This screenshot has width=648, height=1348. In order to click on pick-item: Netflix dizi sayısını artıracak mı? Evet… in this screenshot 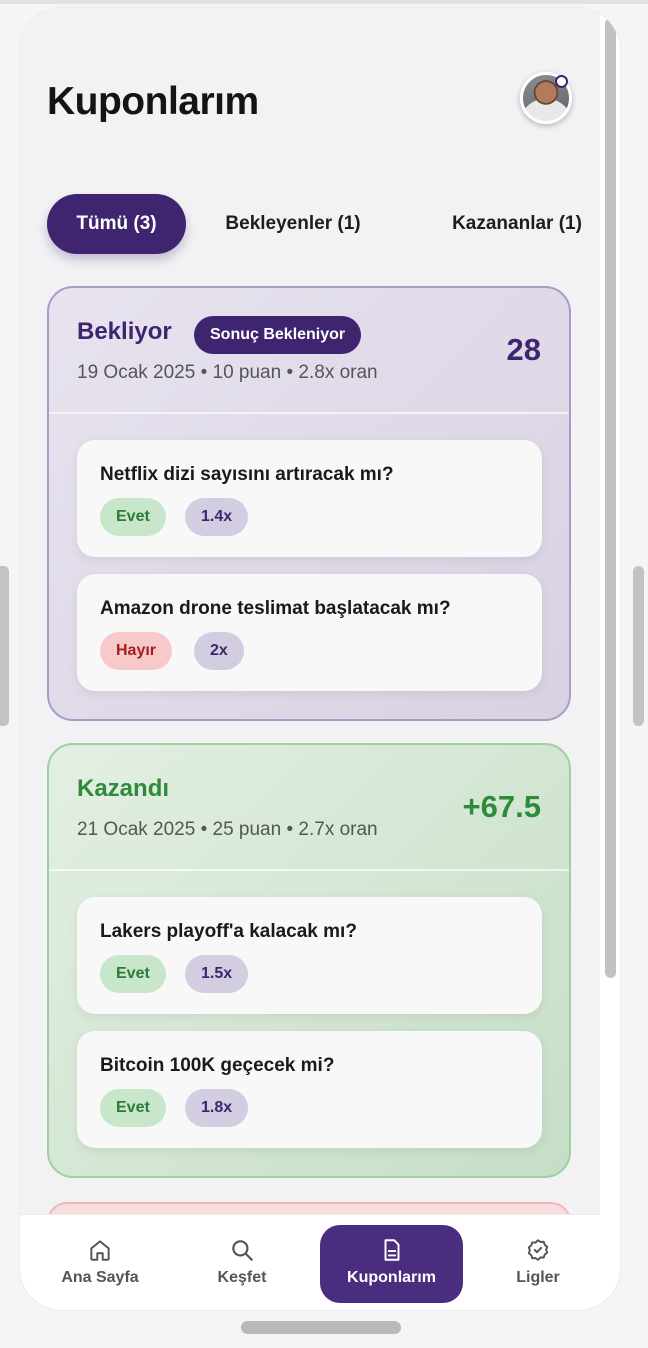, I will do `click(309, 498)`.